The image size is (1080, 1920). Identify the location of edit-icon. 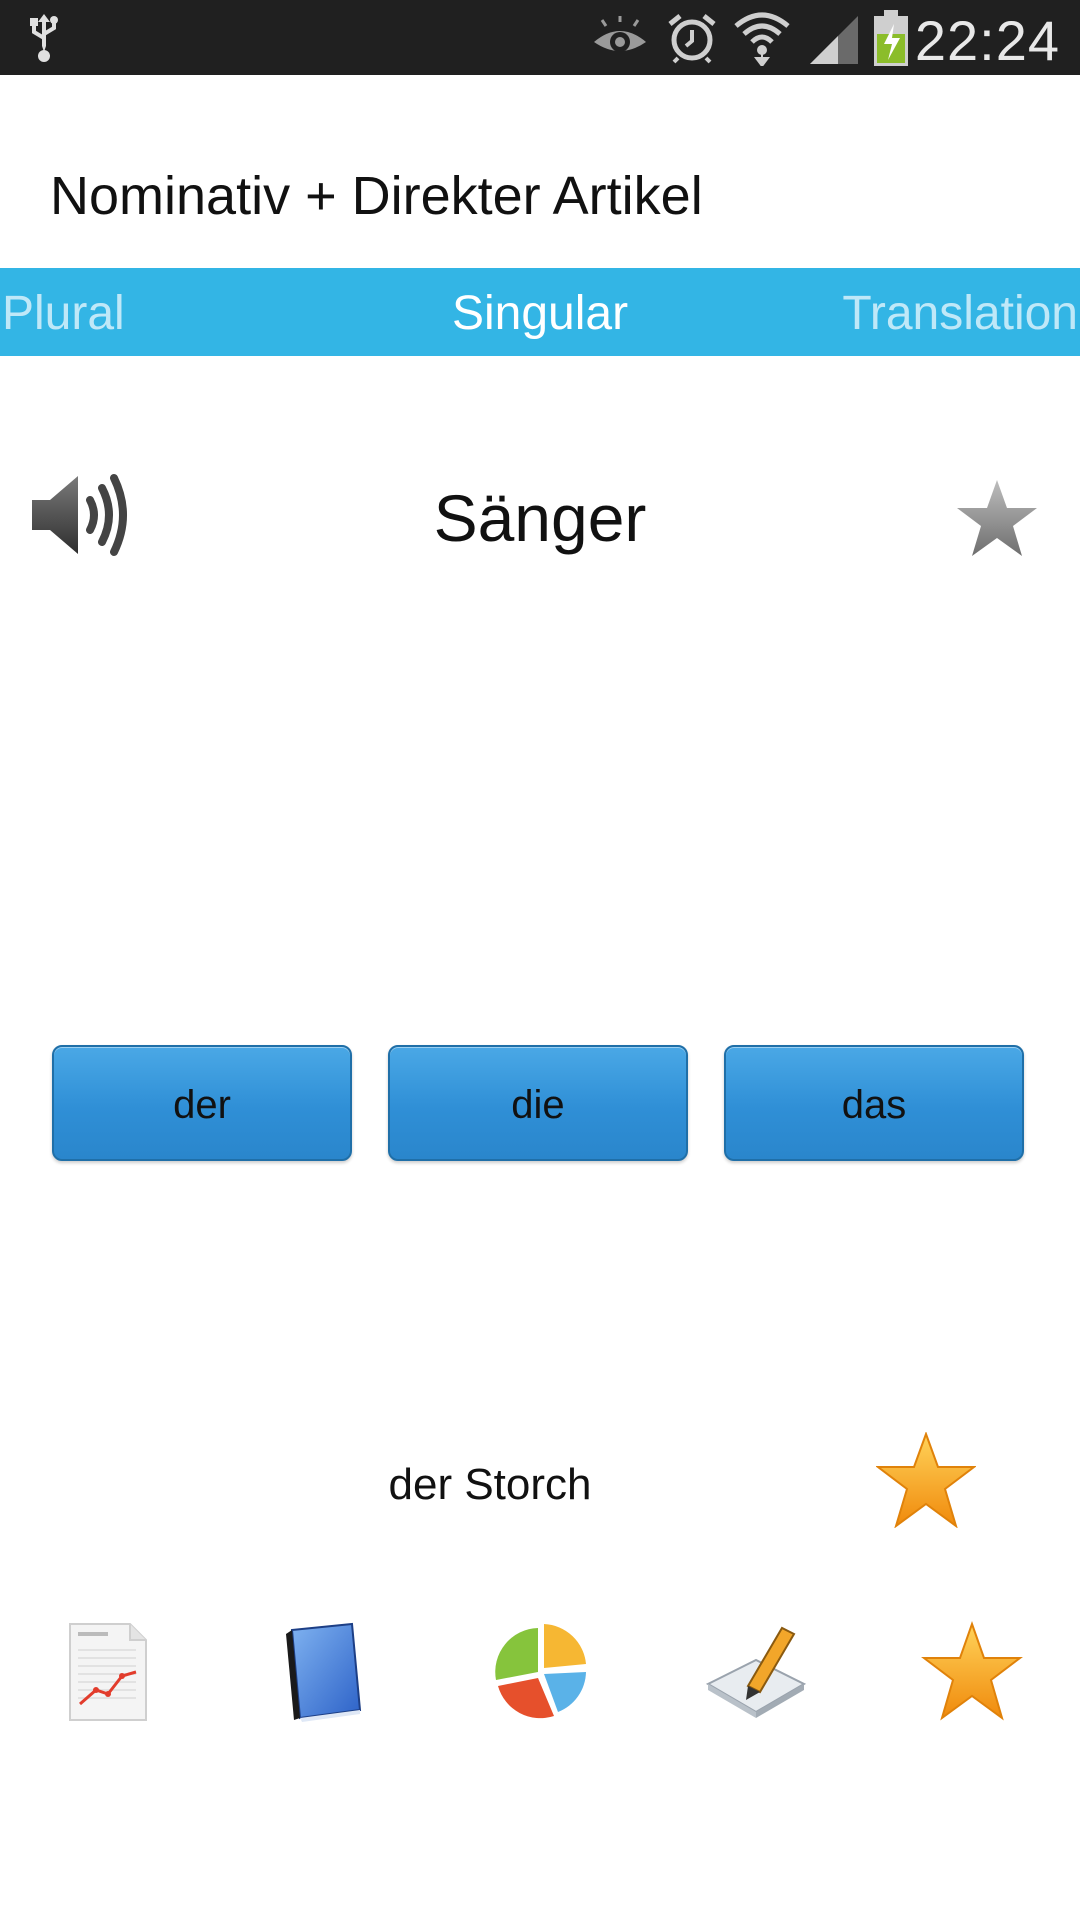
(756, 1672).